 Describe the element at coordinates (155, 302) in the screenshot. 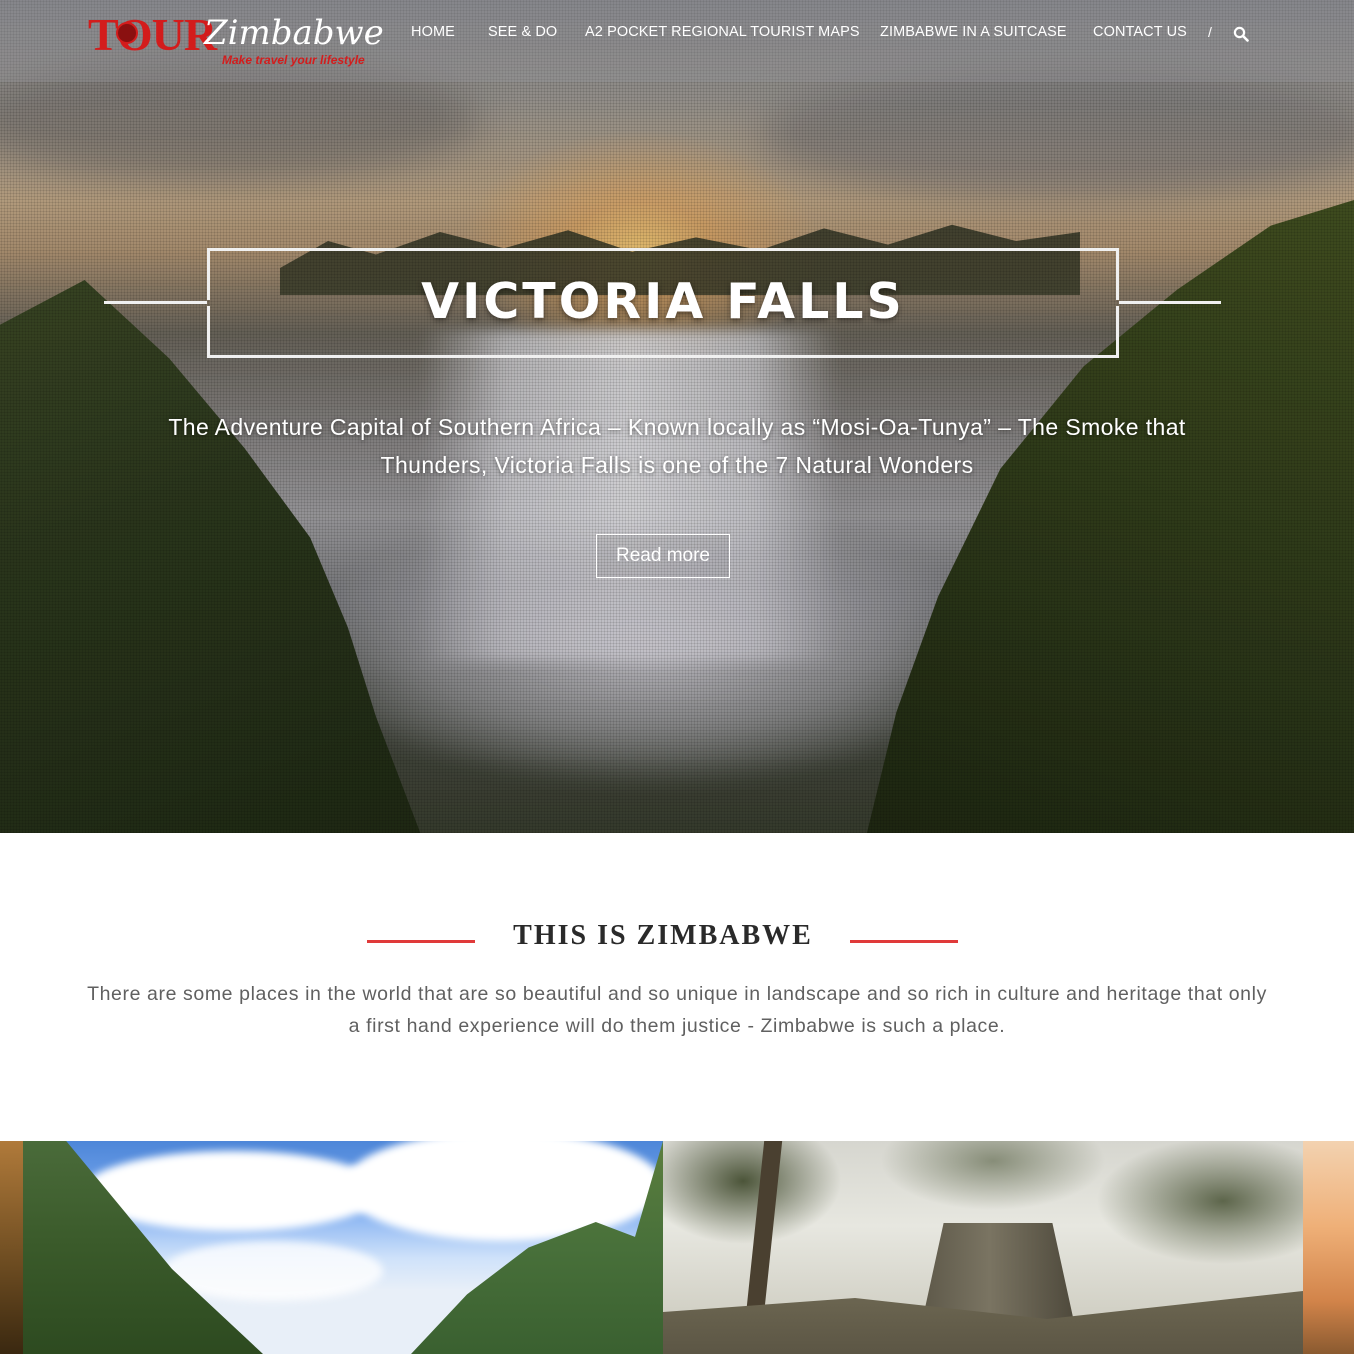

I see `title-side-line-left` at that location.